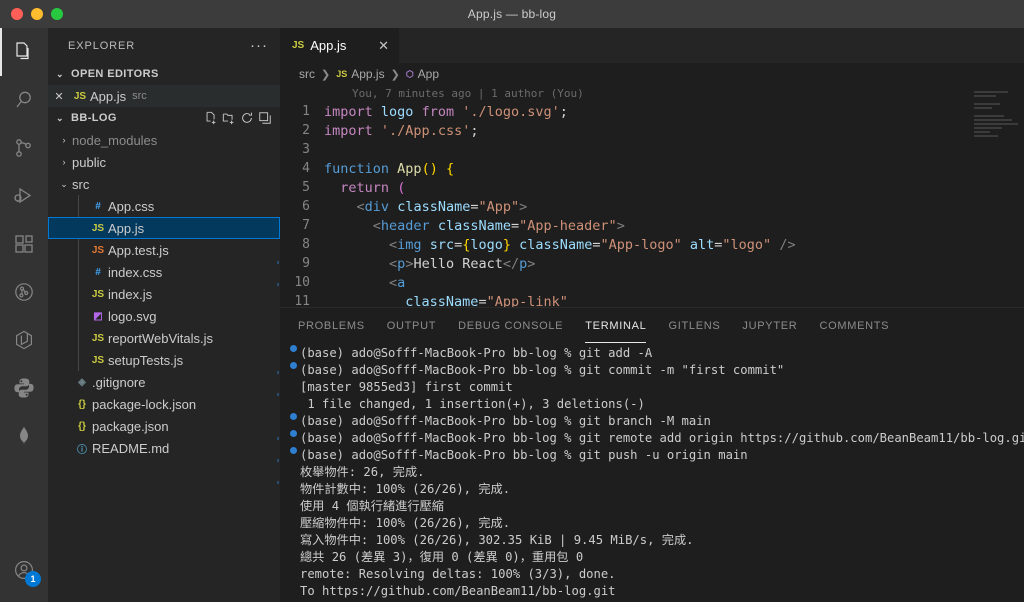  Describe the element at coordinates (655, 523) in the screenshot. I see `terminal-line: 壓縮物件中: 100% (26/26), 完成.` at that location.